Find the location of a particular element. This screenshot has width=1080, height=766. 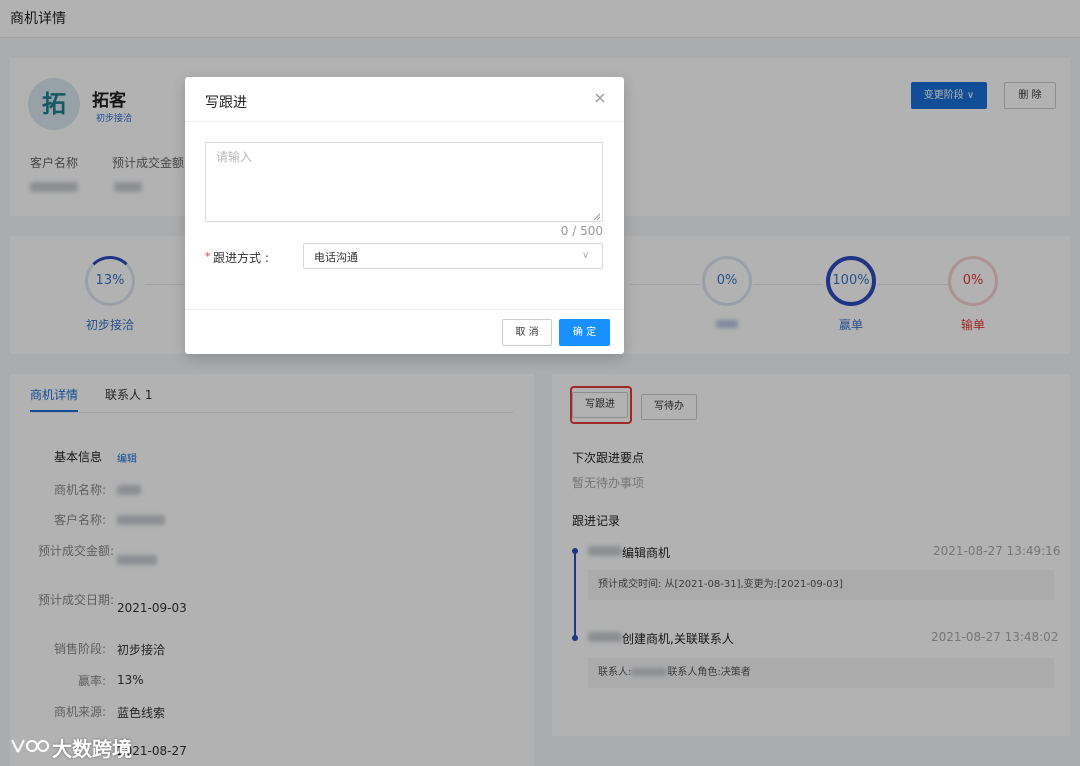

char-count: 0 / 500 is located at coordinates (581, 231).